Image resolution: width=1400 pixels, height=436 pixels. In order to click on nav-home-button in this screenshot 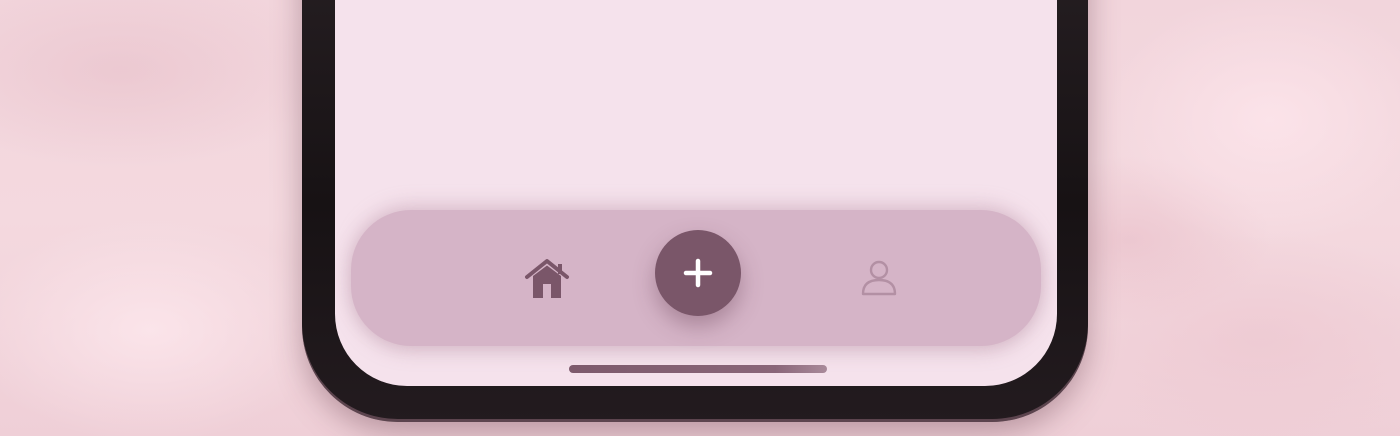, I will do `click(547, 278)`.